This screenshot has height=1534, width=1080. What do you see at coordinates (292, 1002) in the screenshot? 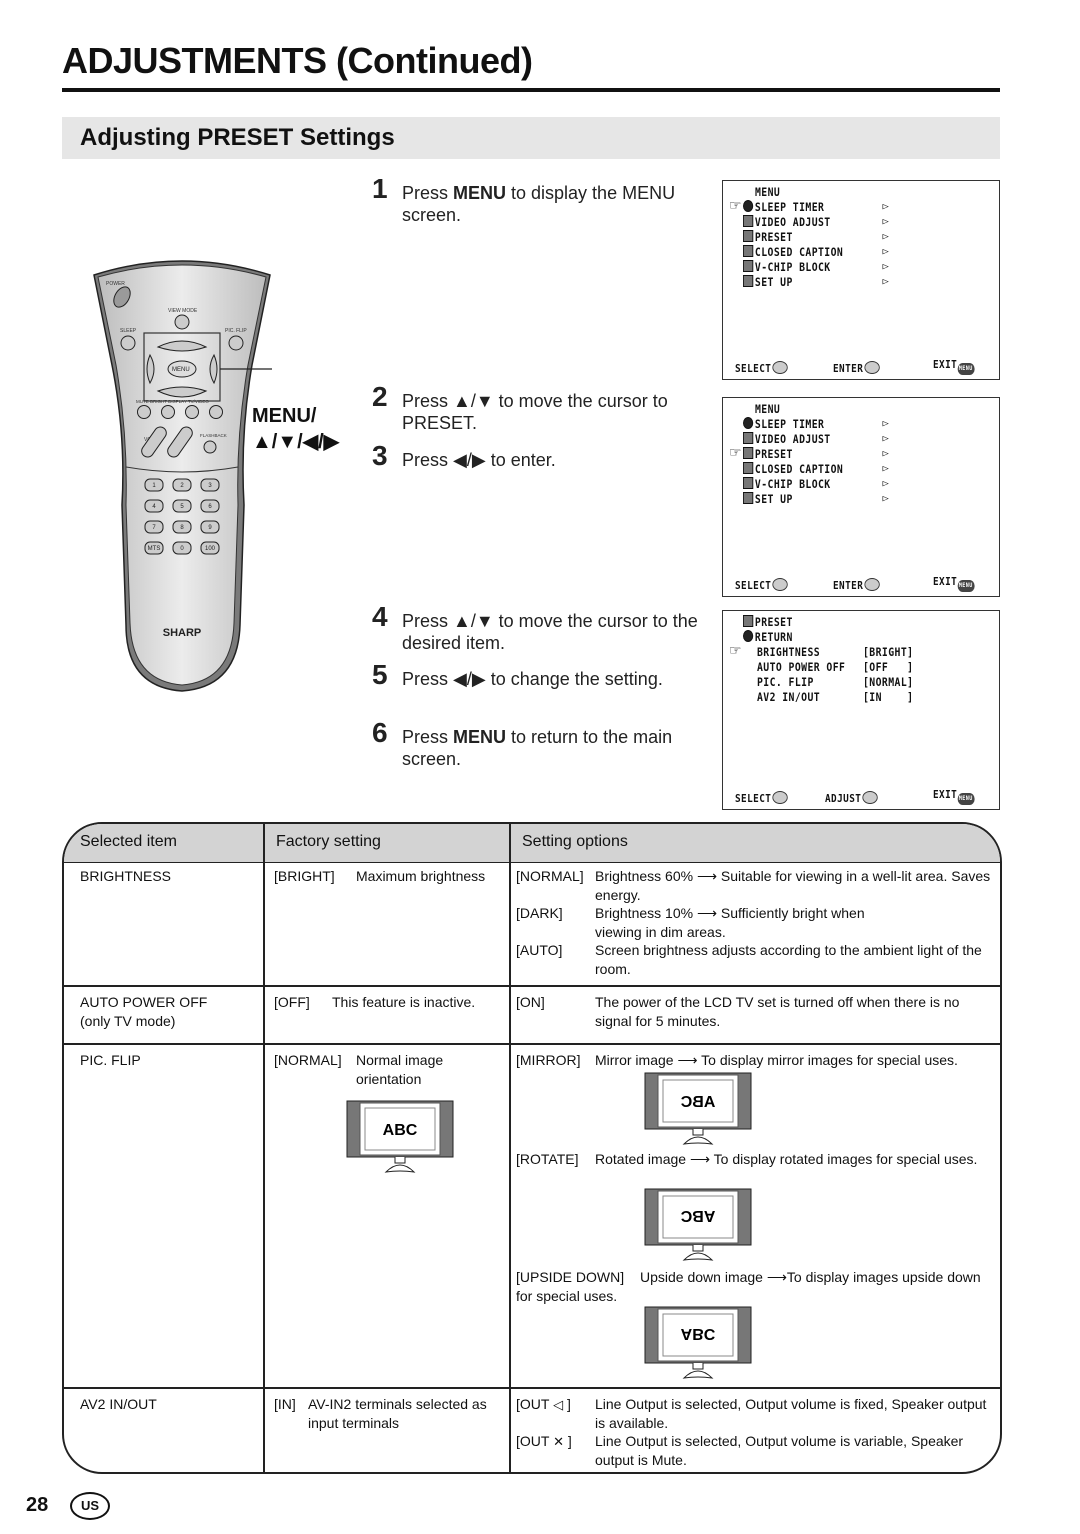
I see `factory-key: [OFF]` at bounding box center [292, 1002].